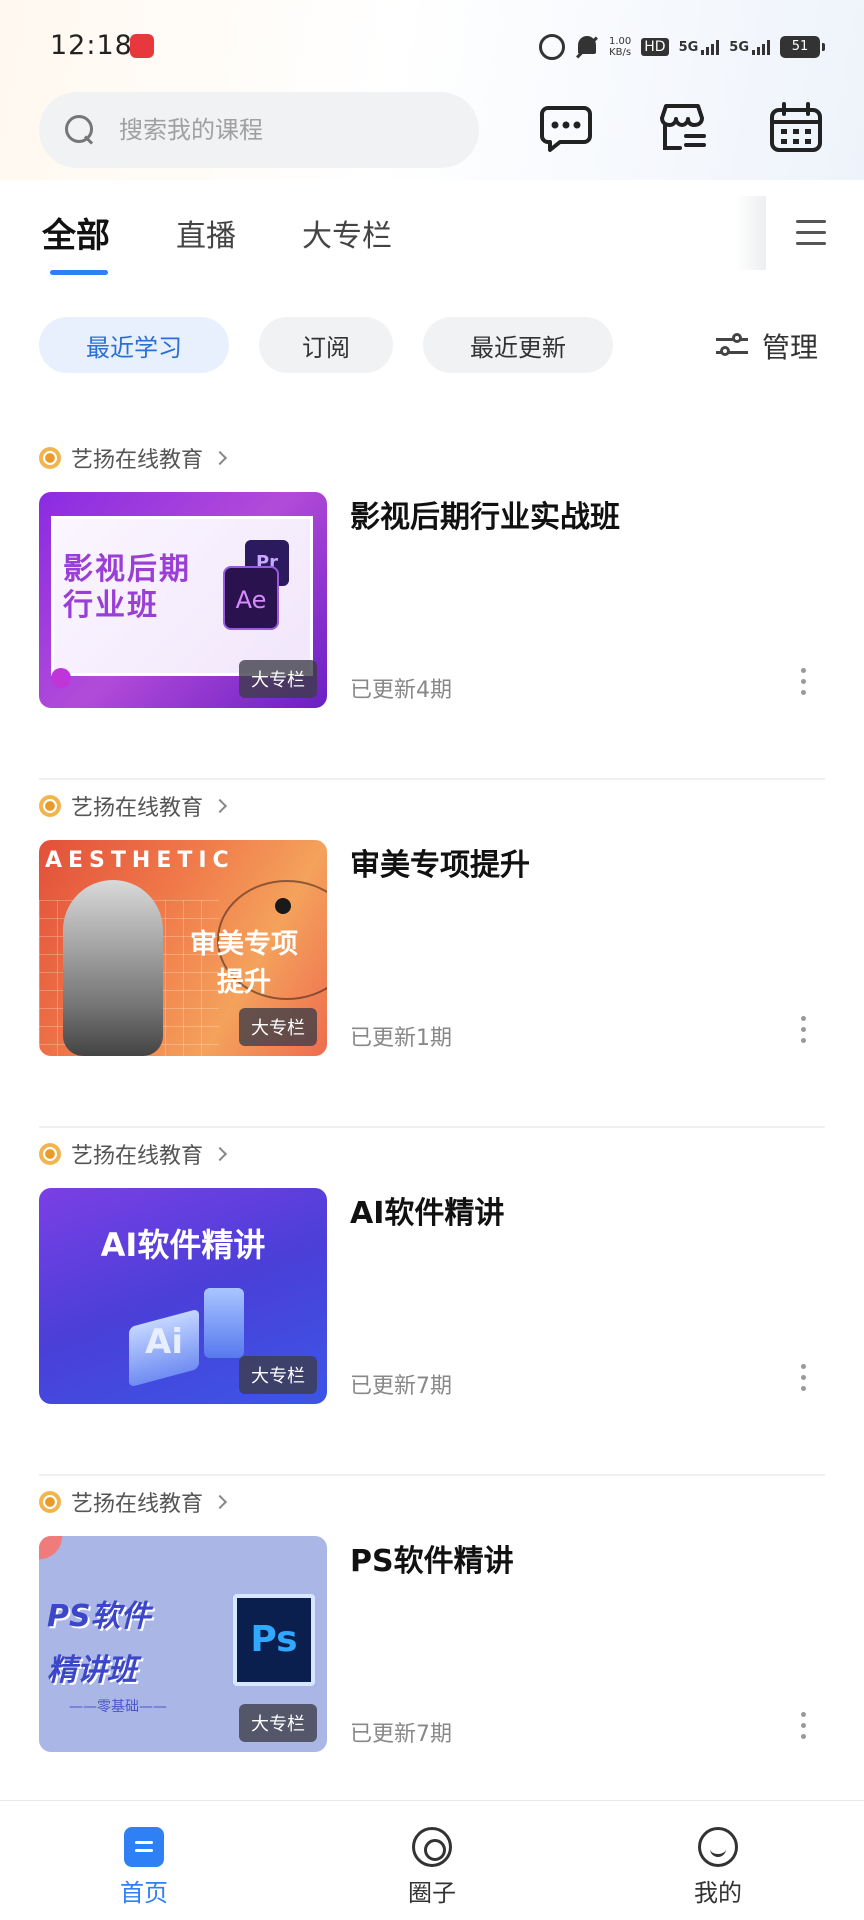  What do you see at coordinates (790, 347) in the screenshot?
I see `manage-label: 管理` at bounding box center [790, 347].